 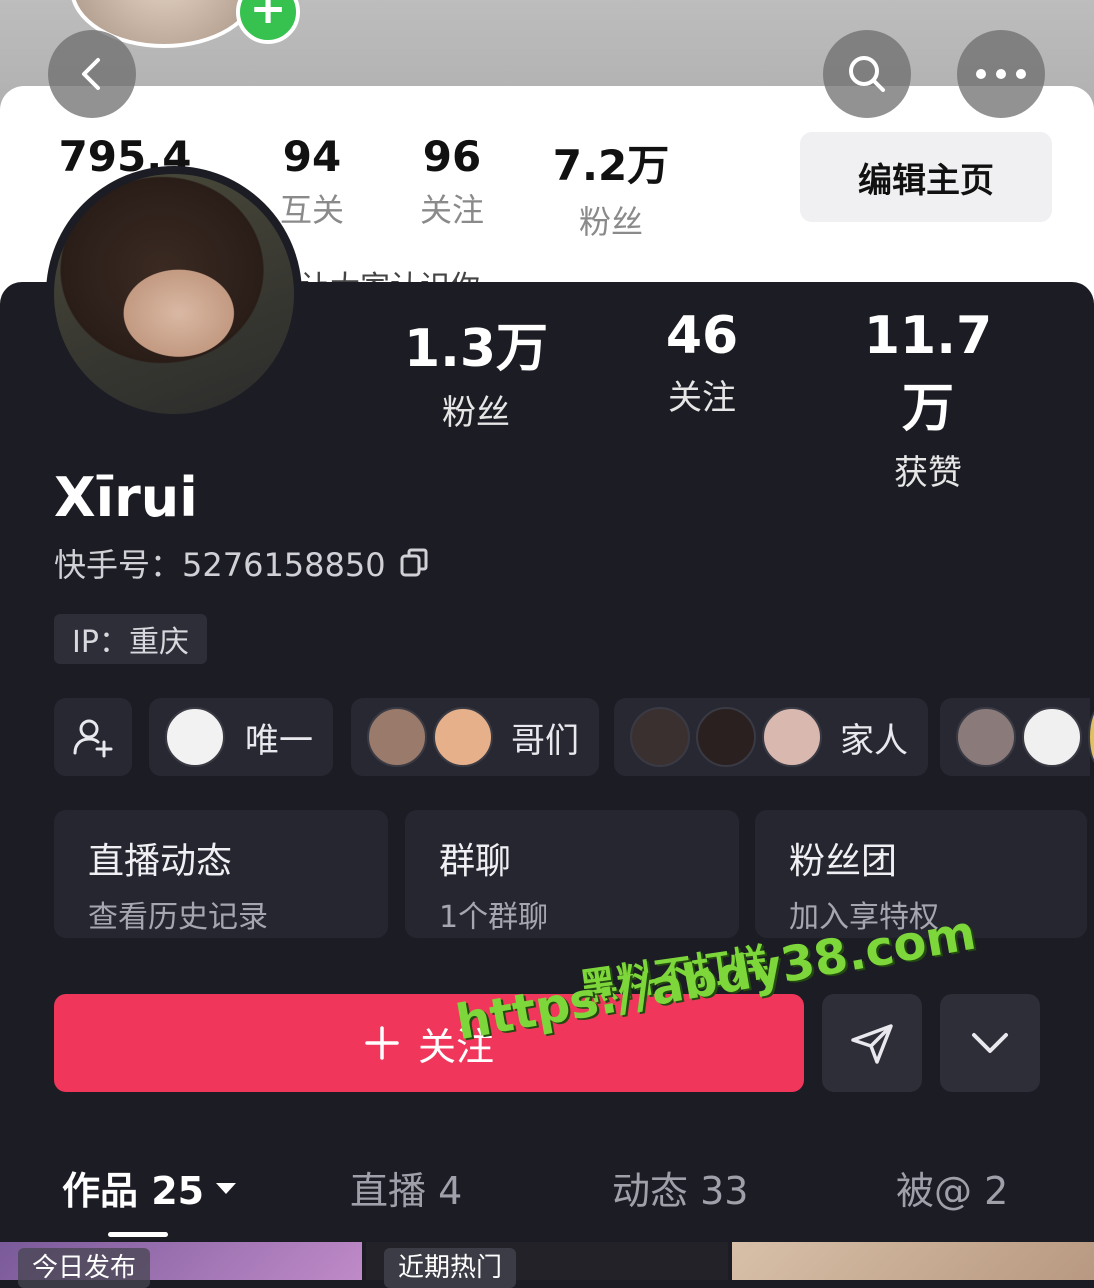 What do you see at coordinates (611, 191) in the screenshot?
I see `bg-stat-fans: 7.2万 粉丝` at bounding box center [611, 191].